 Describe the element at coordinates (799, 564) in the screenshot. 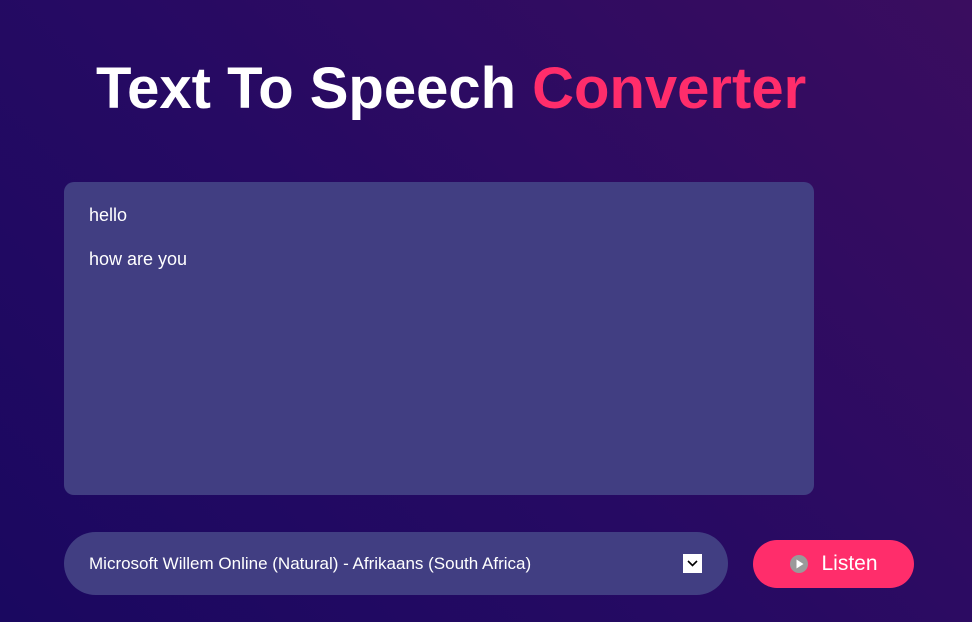

I see `play-icon` at that location.